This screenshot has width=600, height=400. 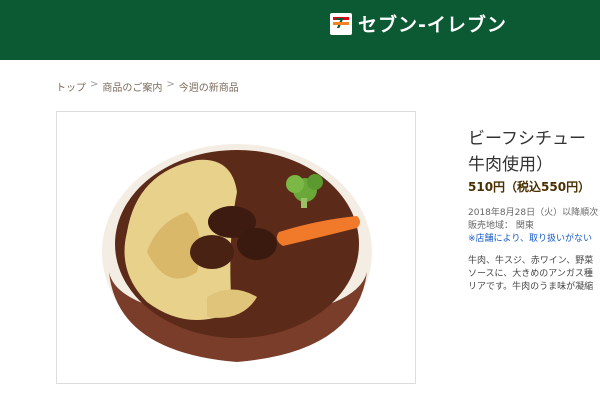 I want to click on breadcrumb: トップ > 商品のご案内 > 今週の新商品, so click(x=147, y=86).